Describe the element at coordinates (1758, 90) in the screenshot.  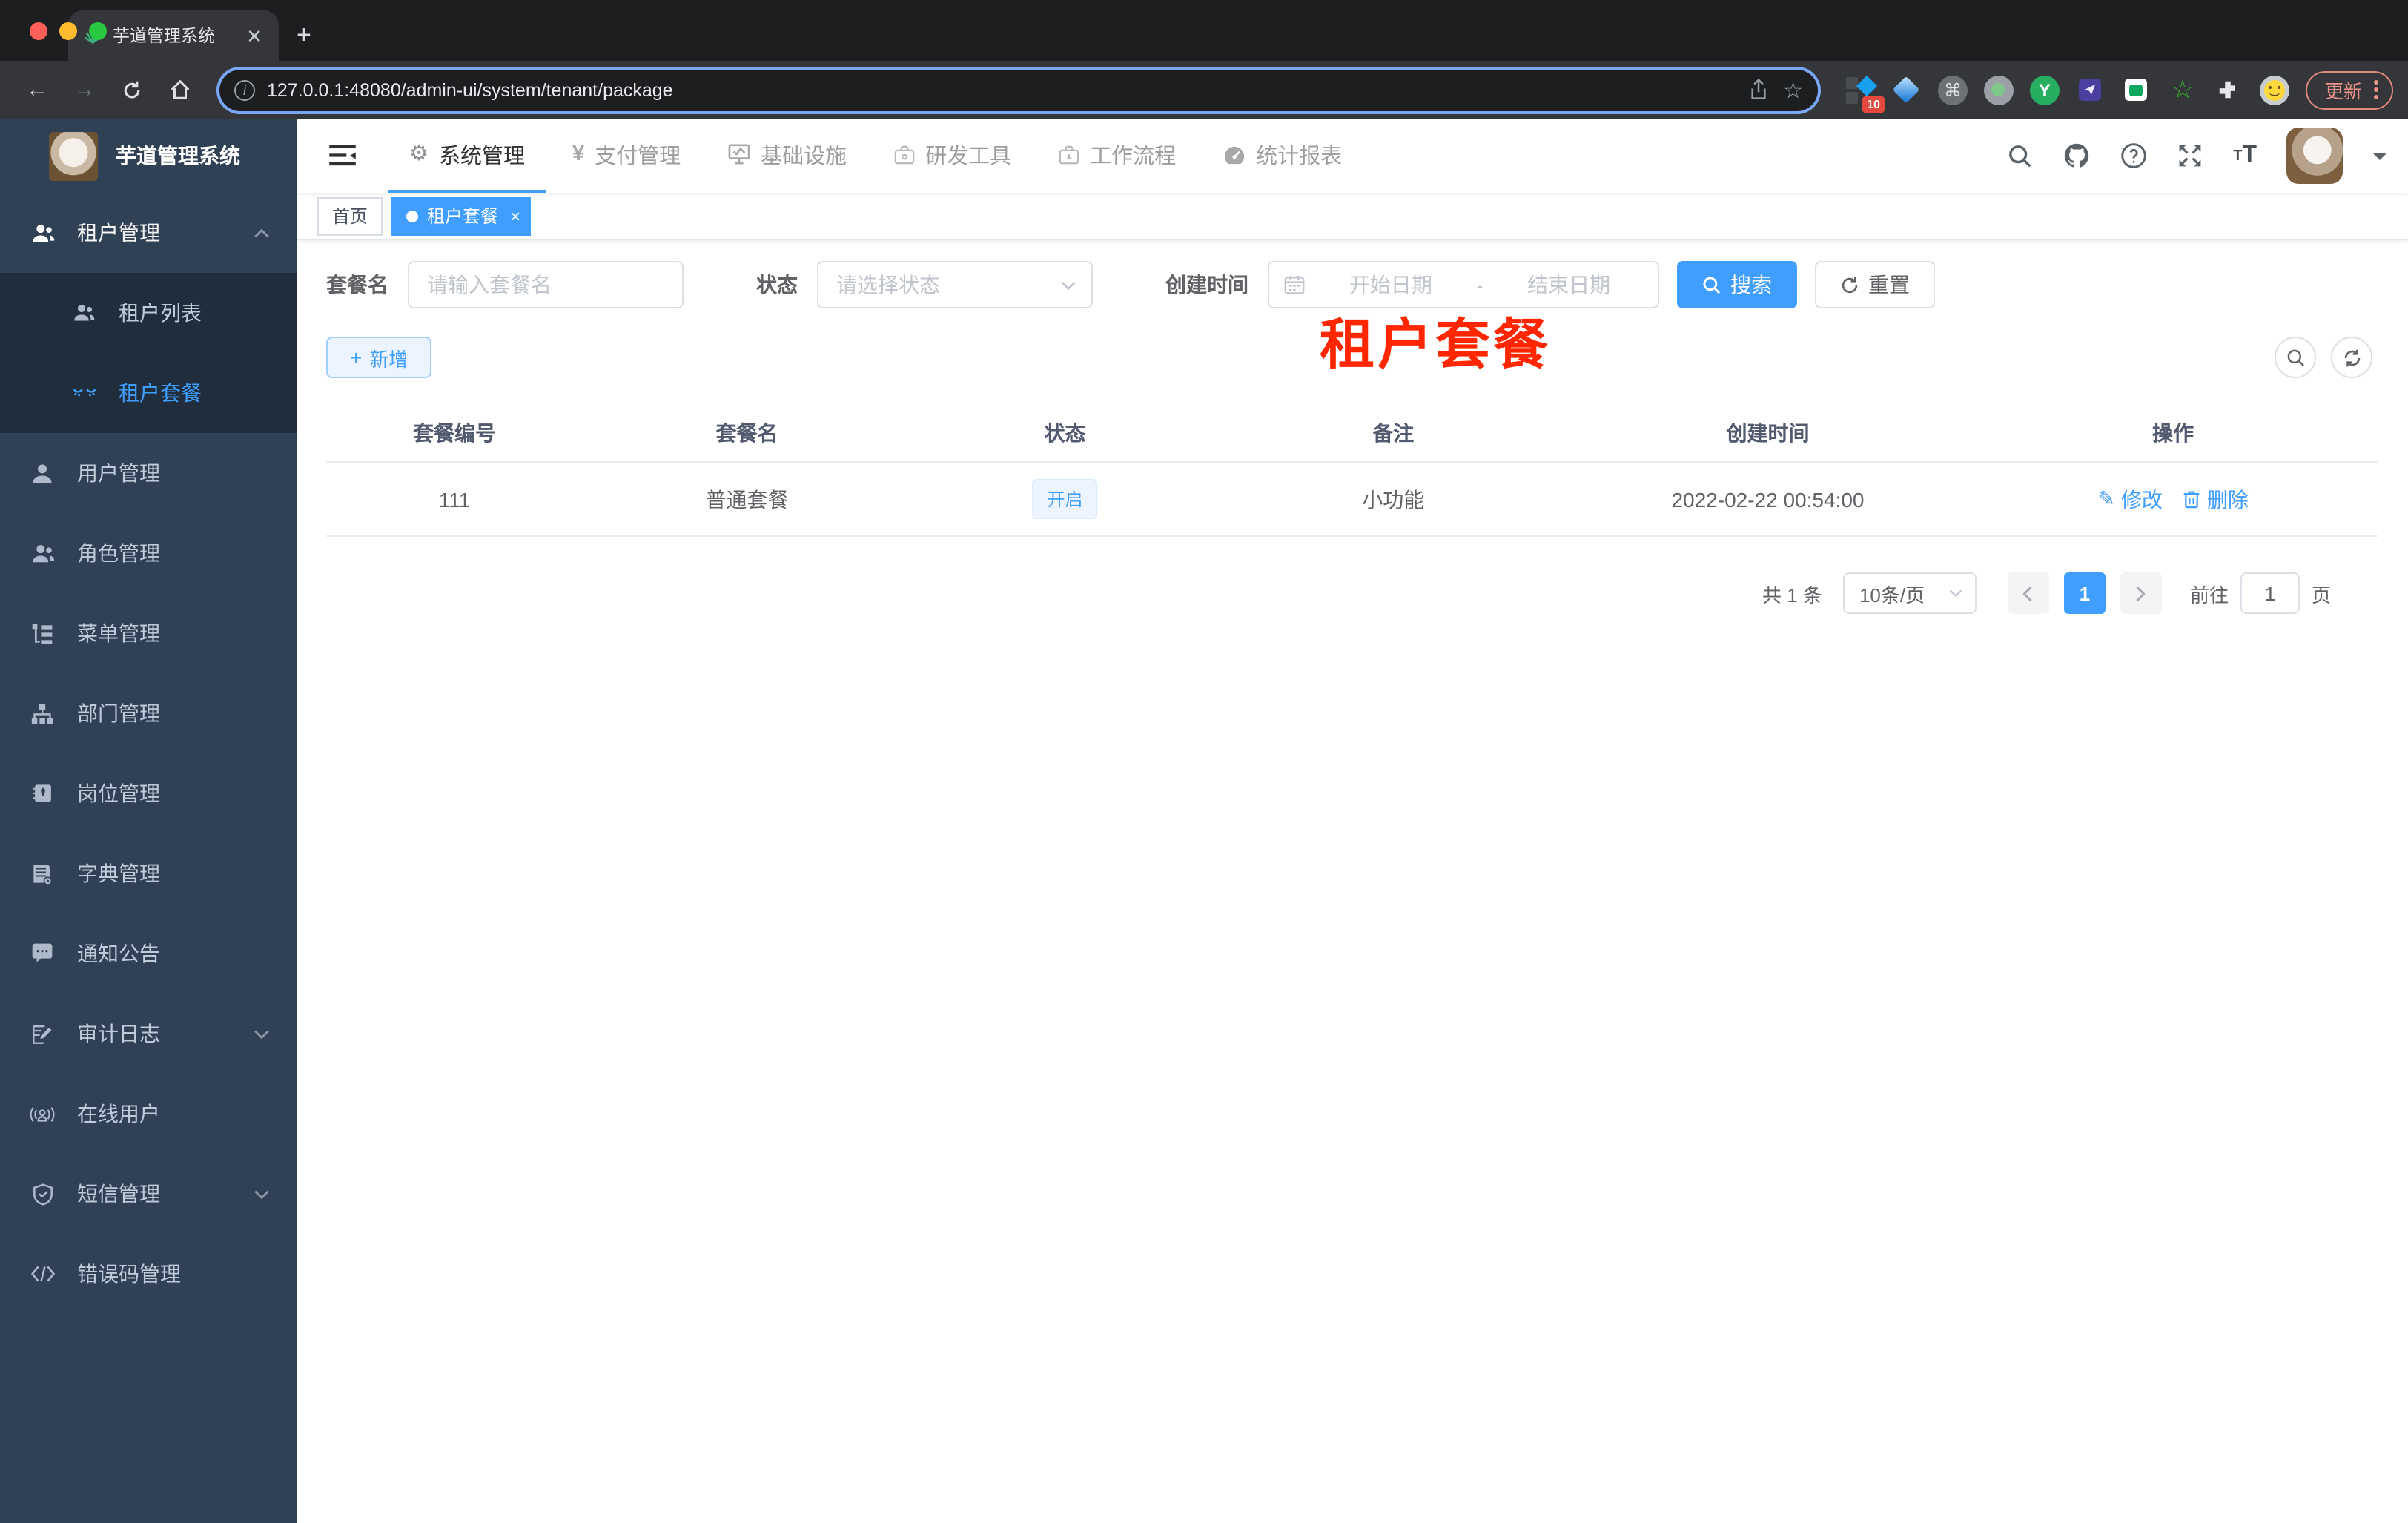
I see `share-icon` at that location.